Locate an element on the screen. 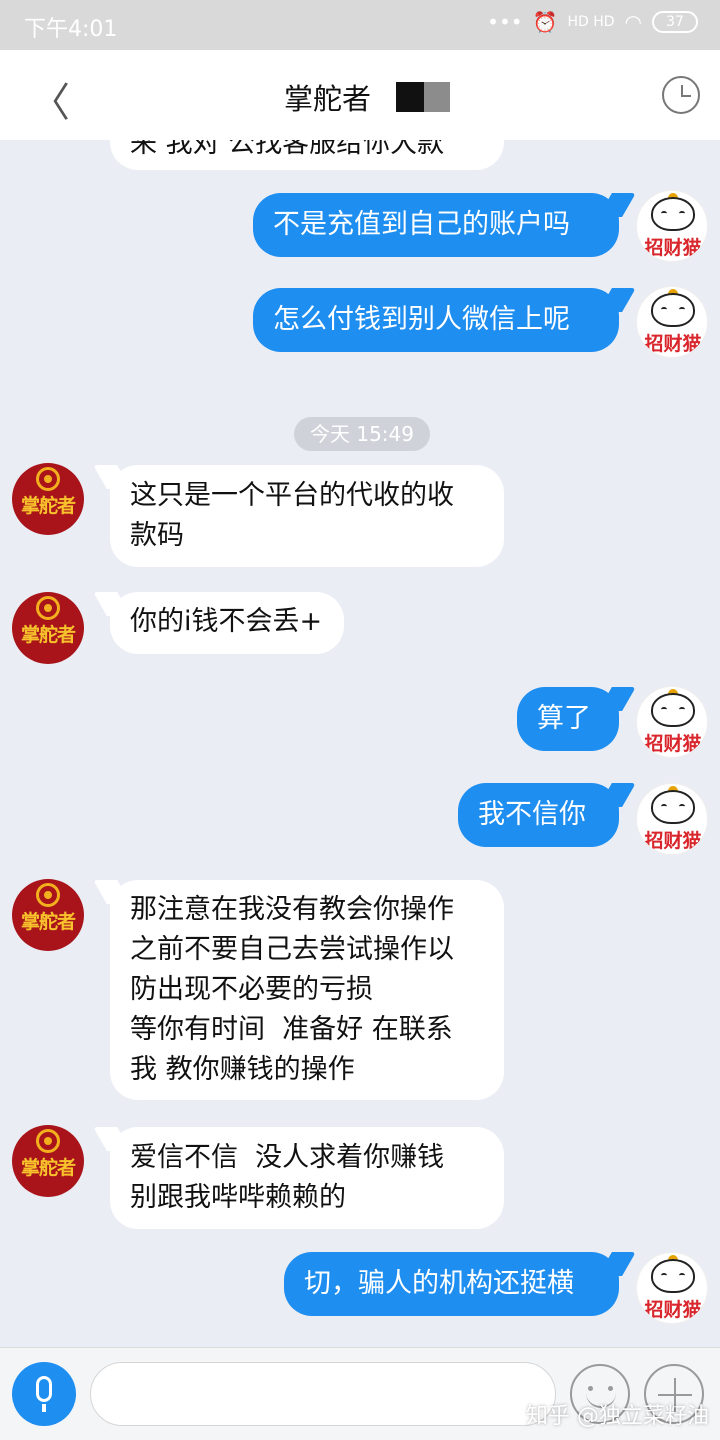 The image size is (720, 1440). message-text: 切，骗人的机构还挺横 is located at coordinates (439, 1283).